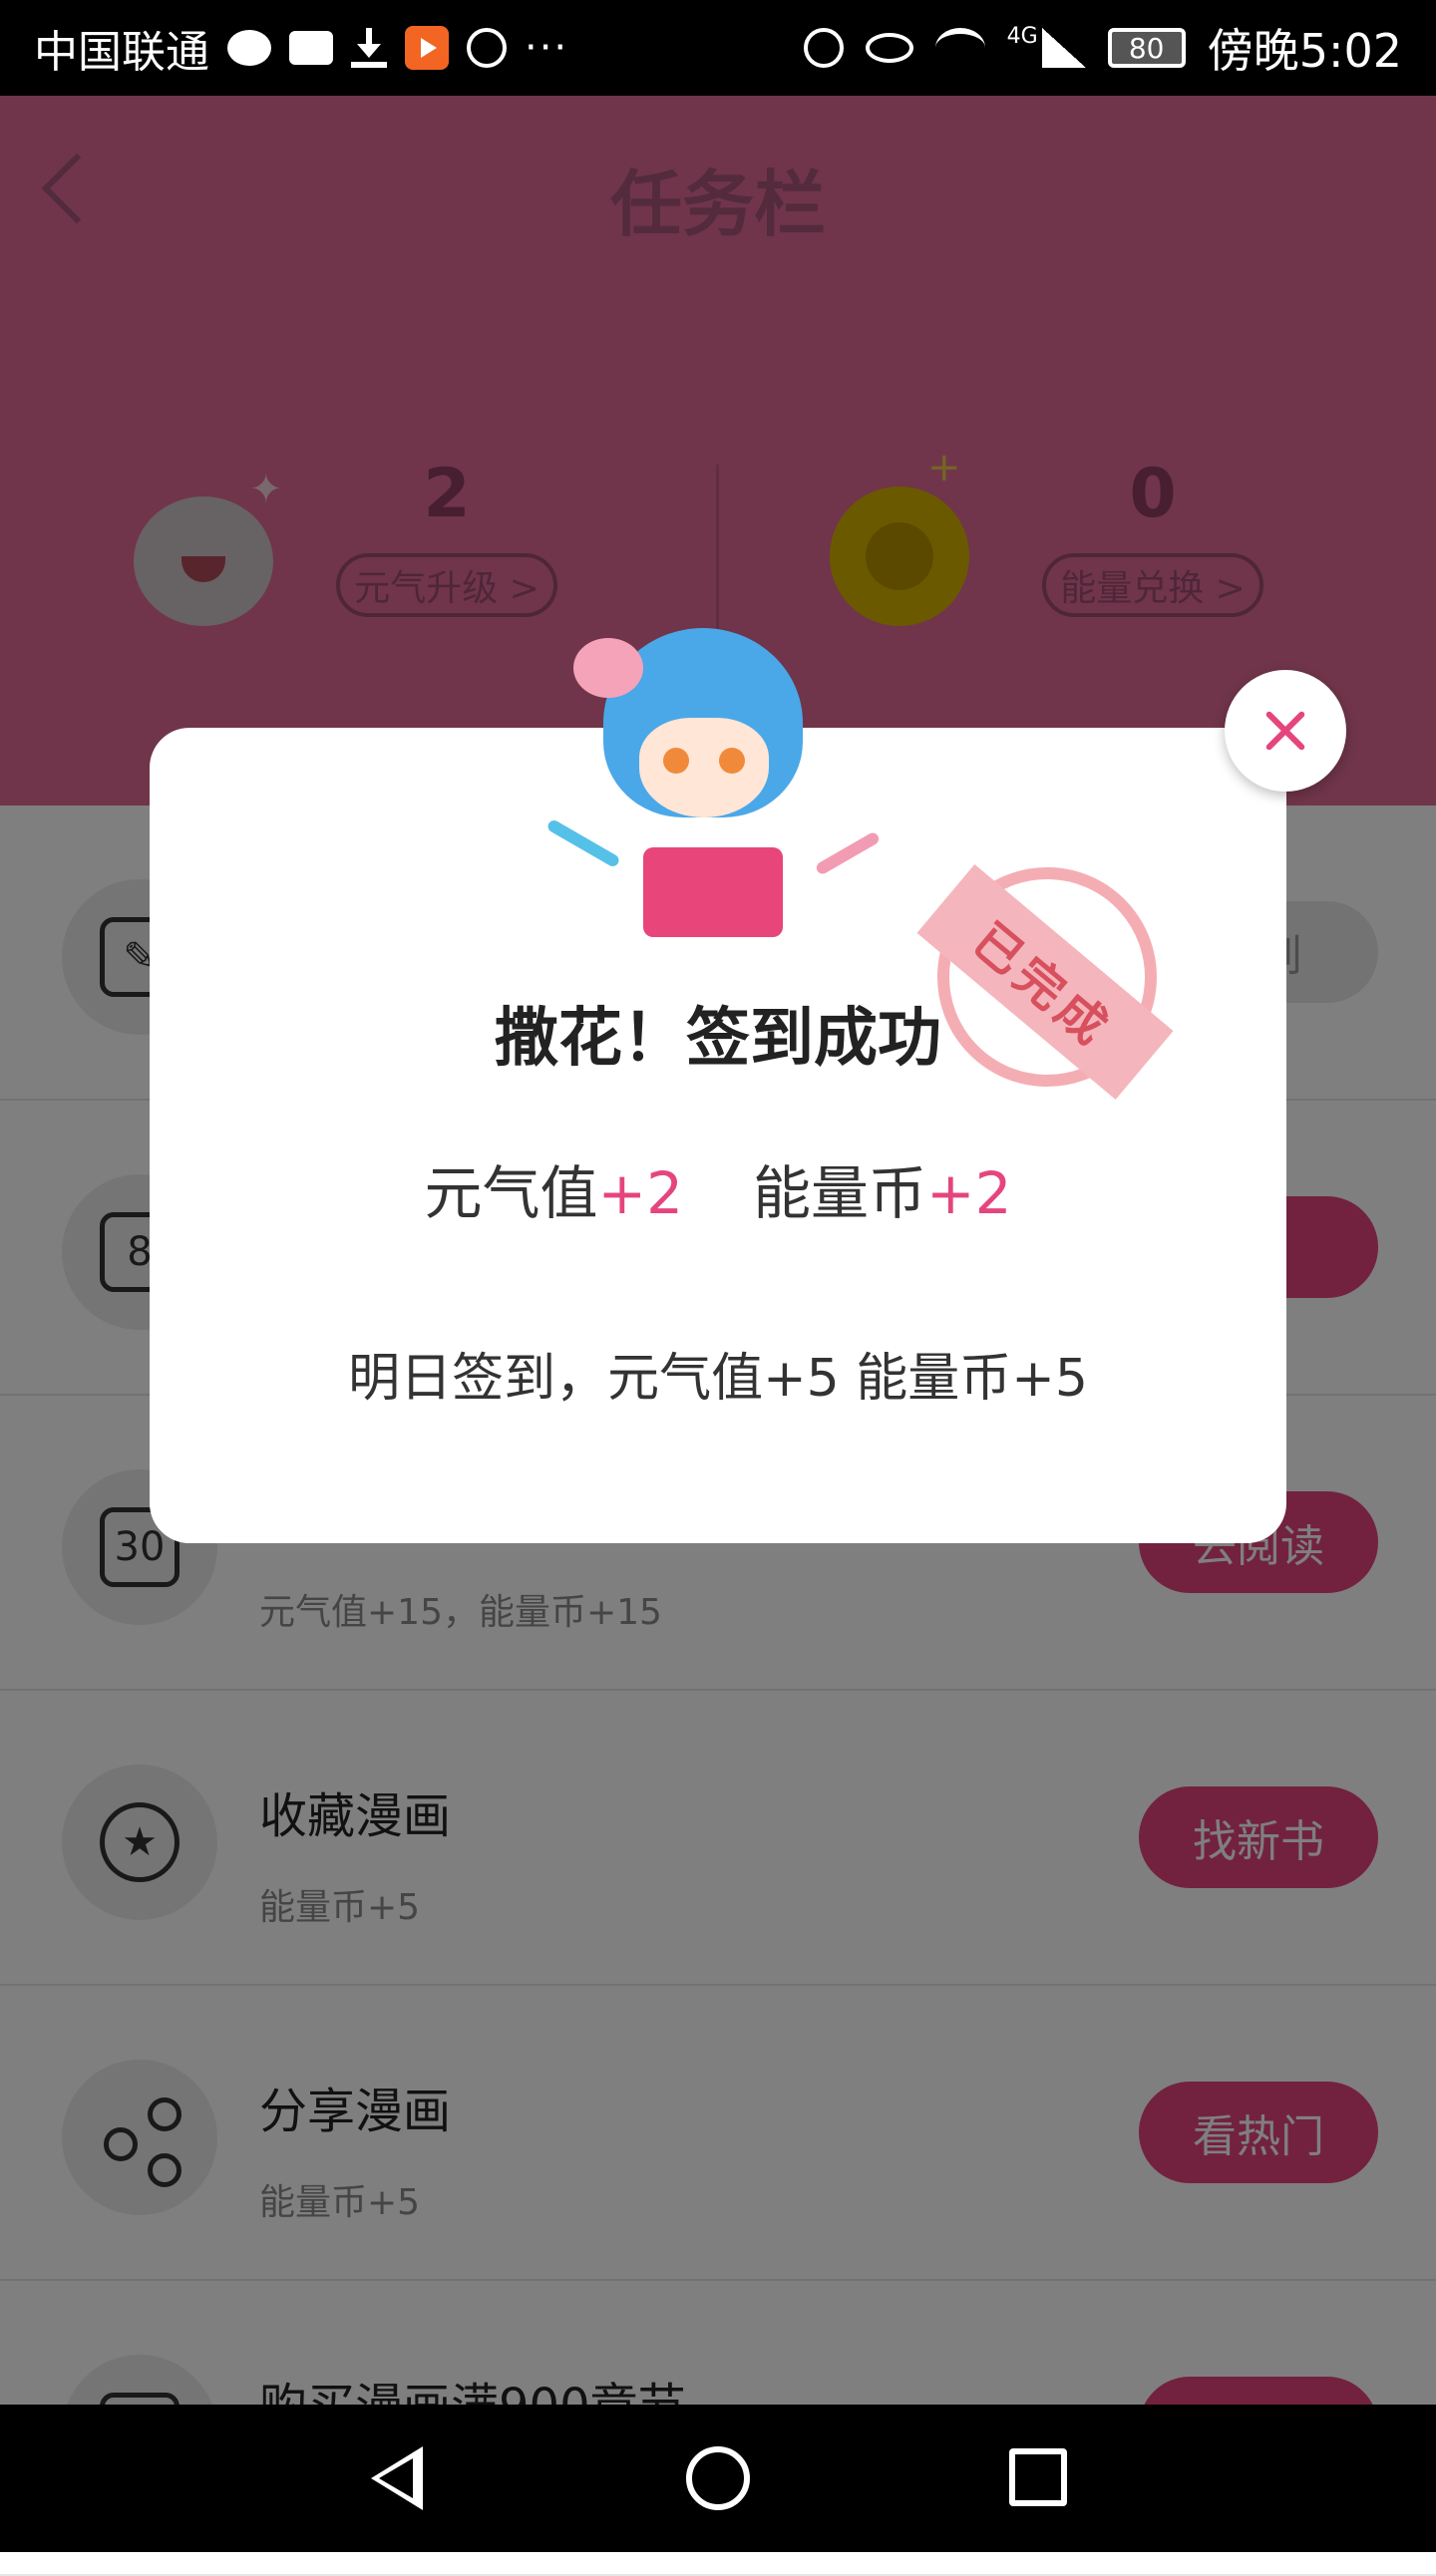 Image resolution: width=1436 pixels, height=2576 pixels. What do you see at coordinates (823, 48) in the screenshot?
I see `alarm-icon` at bounding box center [823, 48].